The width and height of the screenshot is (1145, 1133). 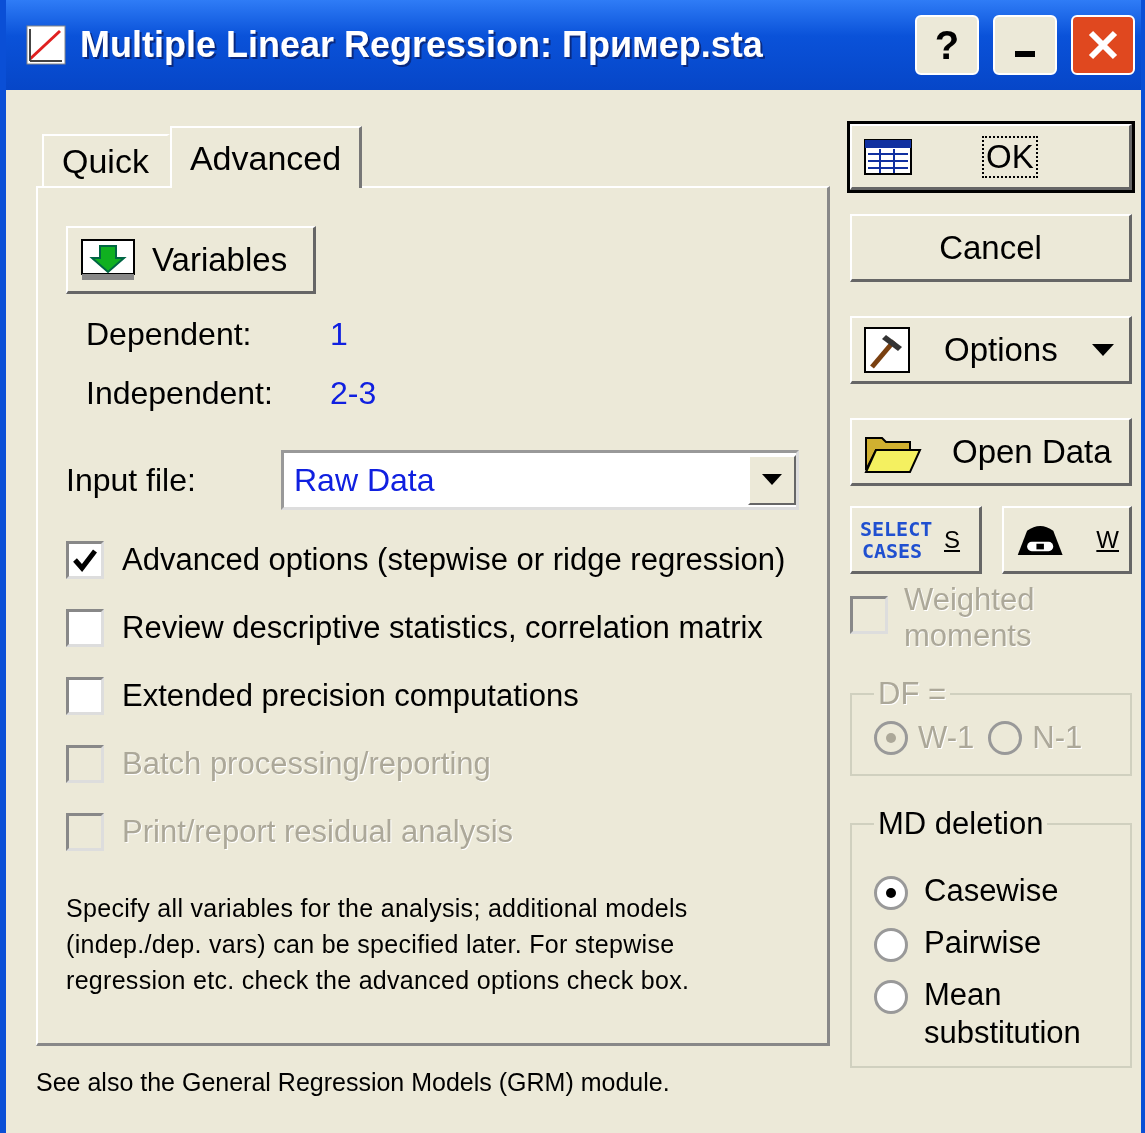 I want to click on options-button: Options, so click(x=991, y=350).